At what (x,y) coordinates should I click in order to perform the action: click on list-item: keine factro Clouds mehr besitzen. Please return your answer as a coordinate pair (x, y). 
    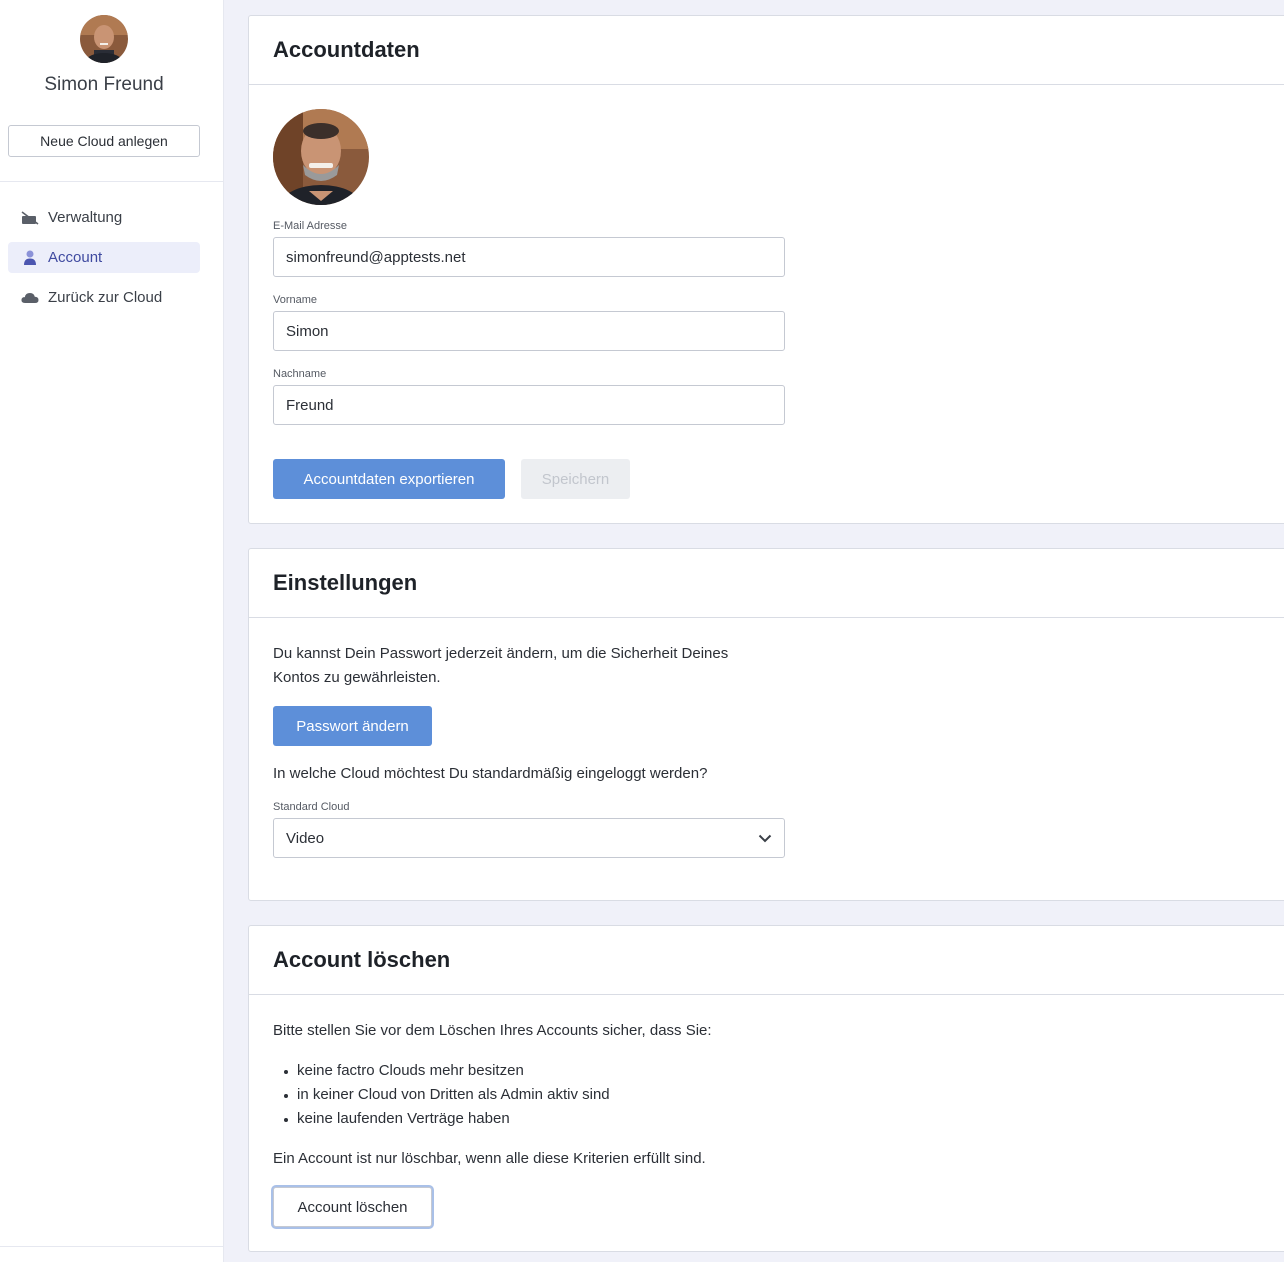
    Looking at the image, I should click on (447, 1071).